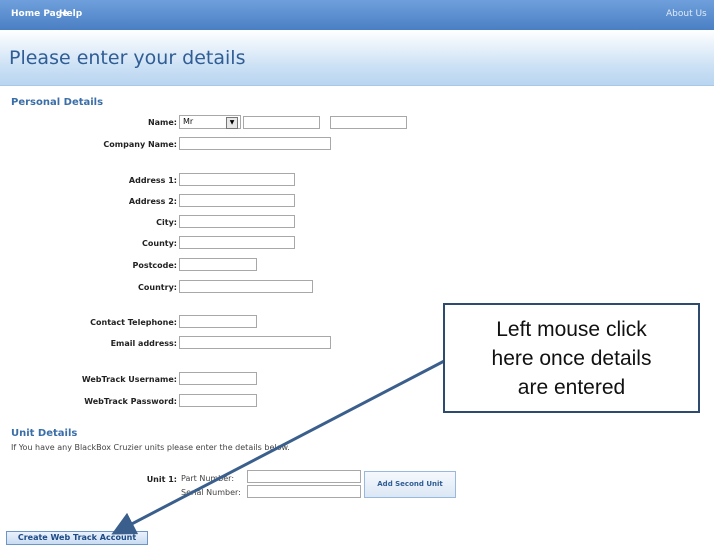 The image size is (714, 546). What do you see at coordinates (571, 387) in the screenshot?
I see `callout-line-3: are entered` at bounding box center [571, 387].